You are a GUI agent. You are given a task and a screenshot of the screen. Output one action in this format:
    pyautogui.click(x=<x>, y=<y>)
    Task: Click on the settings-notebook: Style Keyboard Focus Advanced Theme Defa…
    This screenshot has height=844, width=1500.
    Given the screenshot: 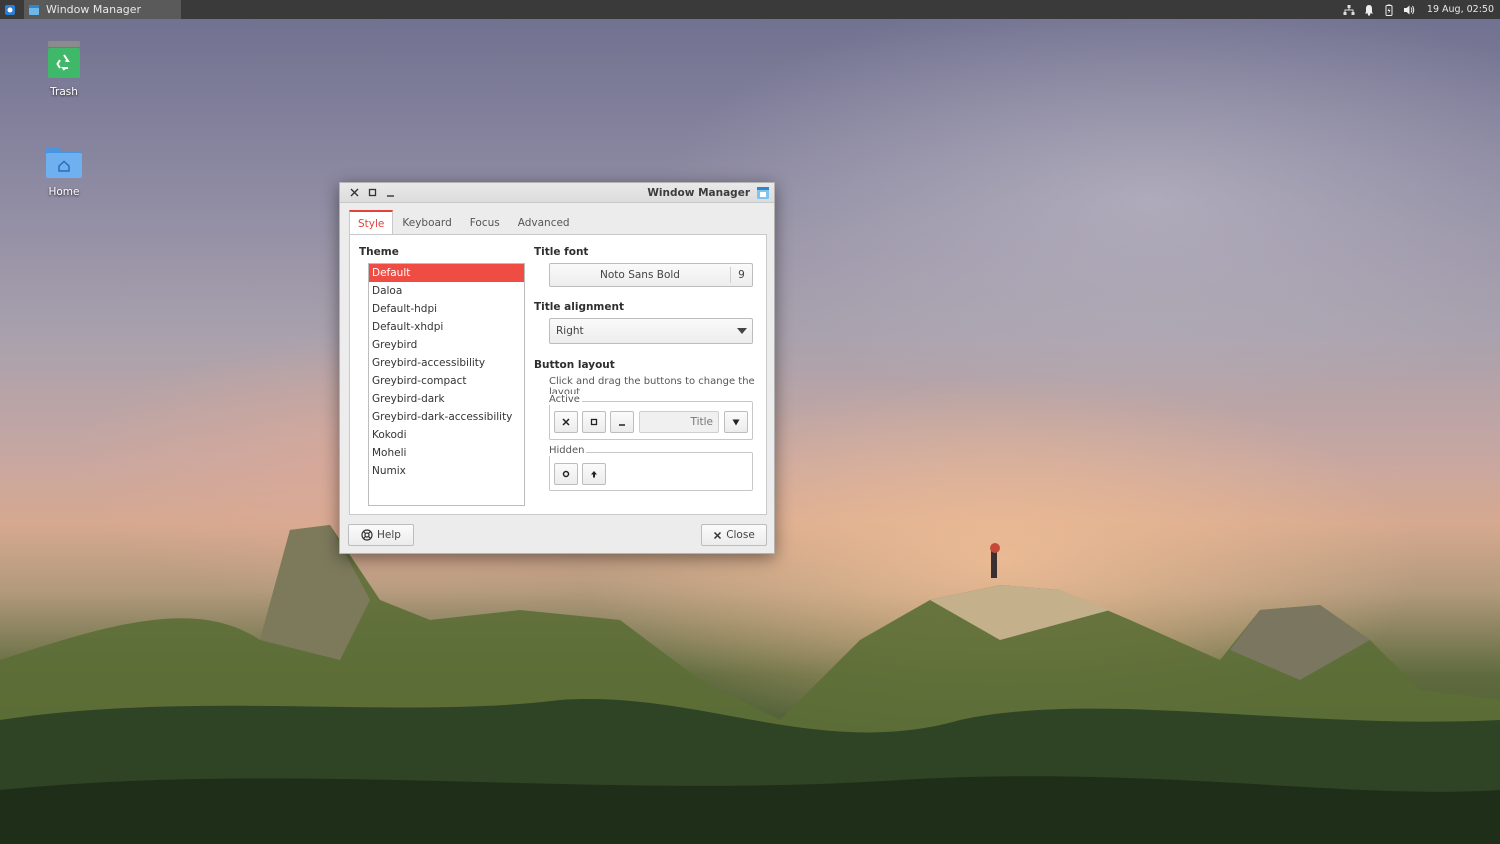 What is the action you would take?
    pyautogui.click(x=558, y=363)
    